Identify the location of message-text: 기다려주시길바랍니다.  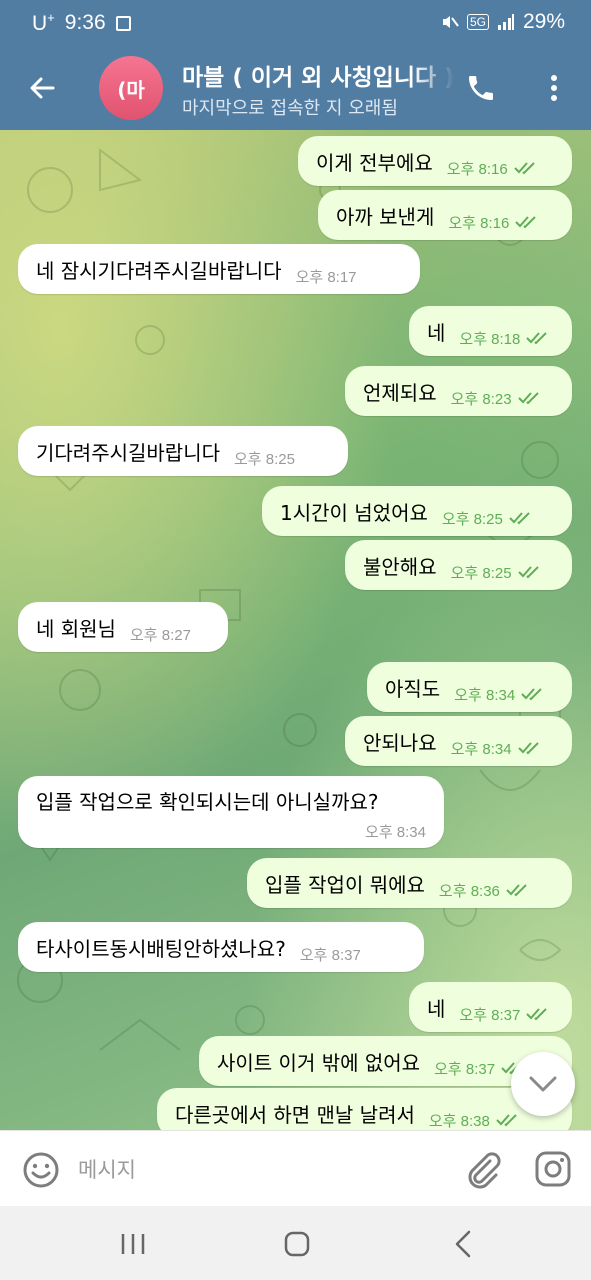
(128, 452).